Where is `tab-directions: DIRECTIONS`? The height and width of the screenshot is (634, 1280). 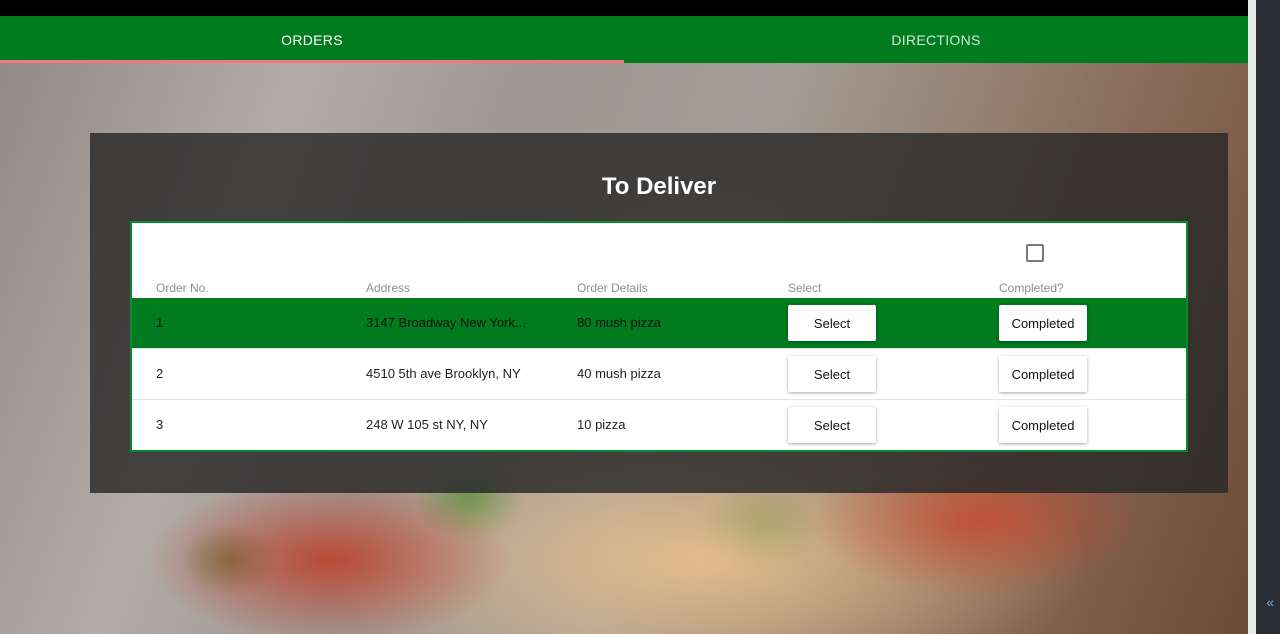 tab-directions: DIRECTIONS is located at coordinates (936, 39).